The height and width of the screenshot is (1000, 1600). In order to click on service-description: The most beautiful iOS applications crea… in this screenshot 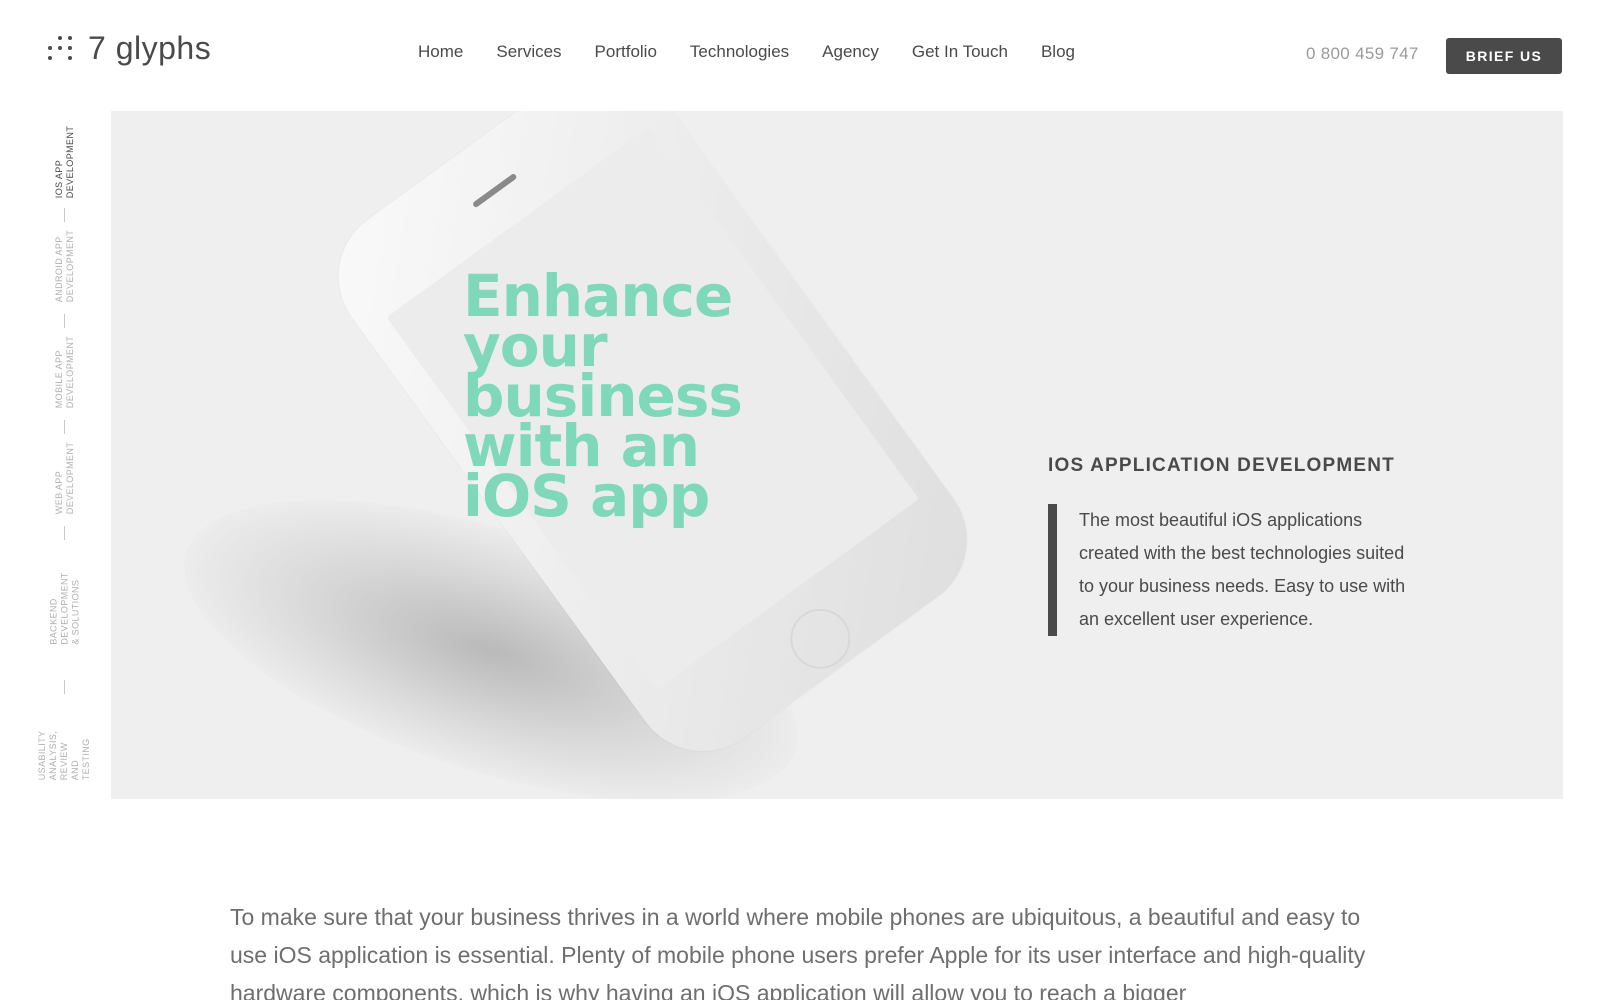, I will do `click(1242, 569)`.